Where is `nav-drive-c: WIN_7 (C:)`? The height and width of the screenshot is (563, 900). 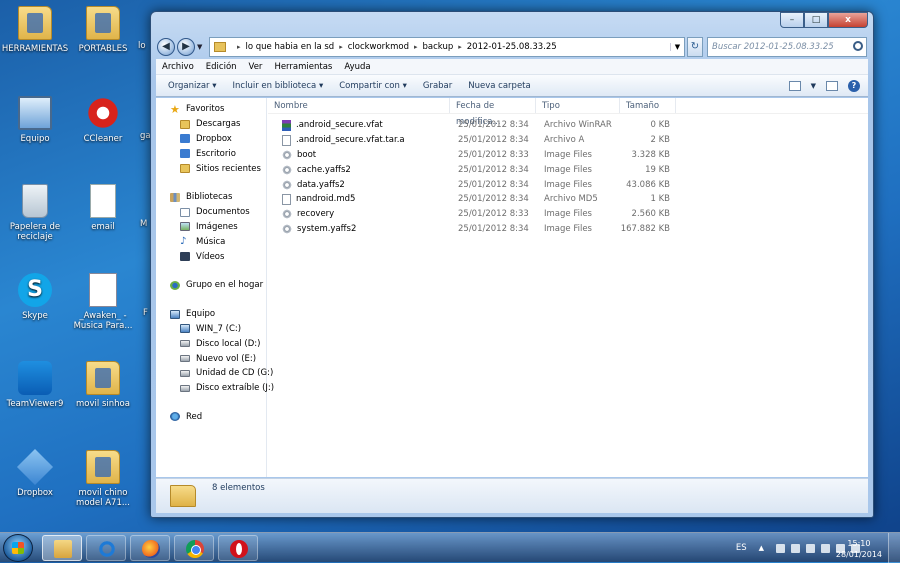
nav-drive-c: WIN_7 (C:) is located at coordinates (211, 329).